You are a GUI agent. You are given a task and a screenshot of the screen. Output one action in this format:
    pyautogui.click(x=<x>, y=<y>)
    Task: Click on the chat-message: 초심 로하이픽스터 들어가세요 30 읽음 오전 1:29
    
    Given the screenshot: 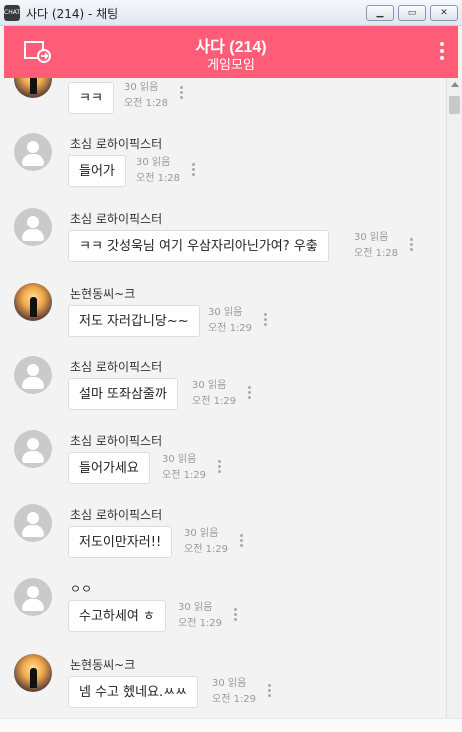 What is the action you would take?
    pyautogui.click(x=225, y=462)
    